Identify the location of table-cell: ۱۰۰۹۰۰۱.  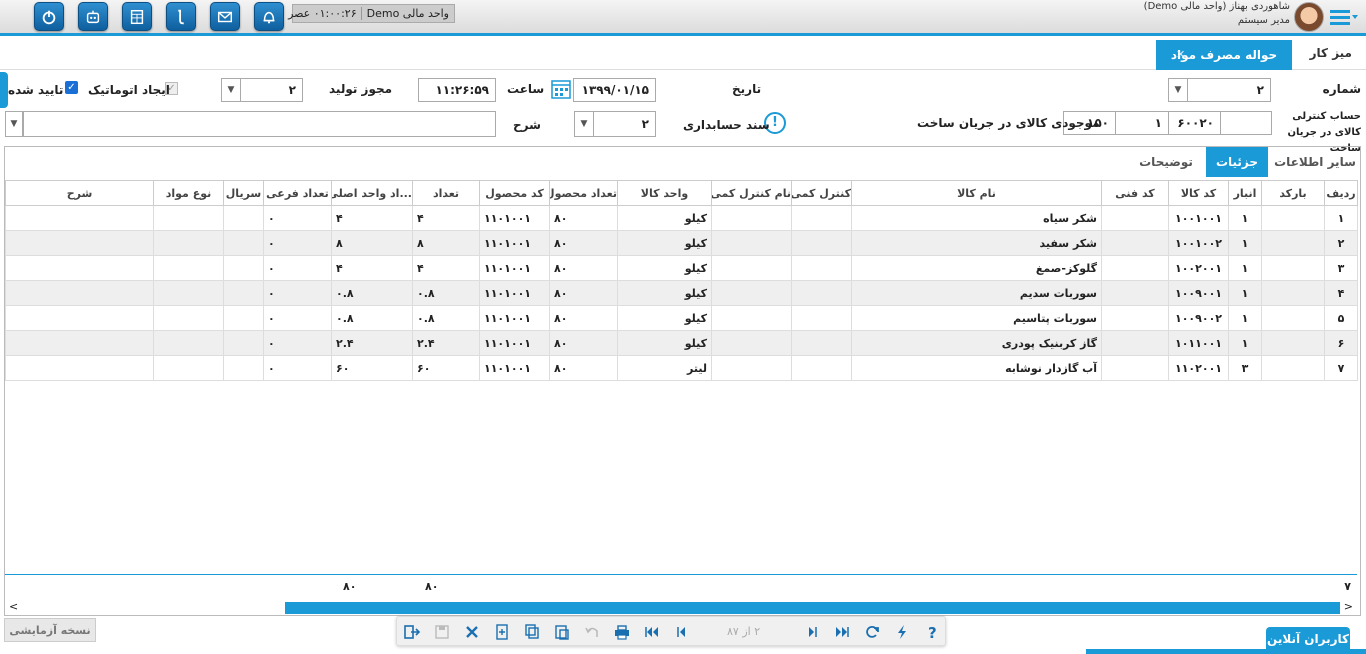
(1198, 293).